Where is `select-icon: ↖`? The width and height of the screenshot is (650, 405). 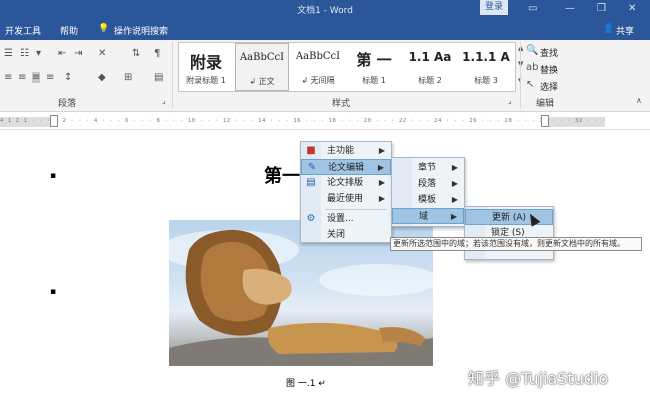
select-icon: ↖ is located at coordinates (530, 84).